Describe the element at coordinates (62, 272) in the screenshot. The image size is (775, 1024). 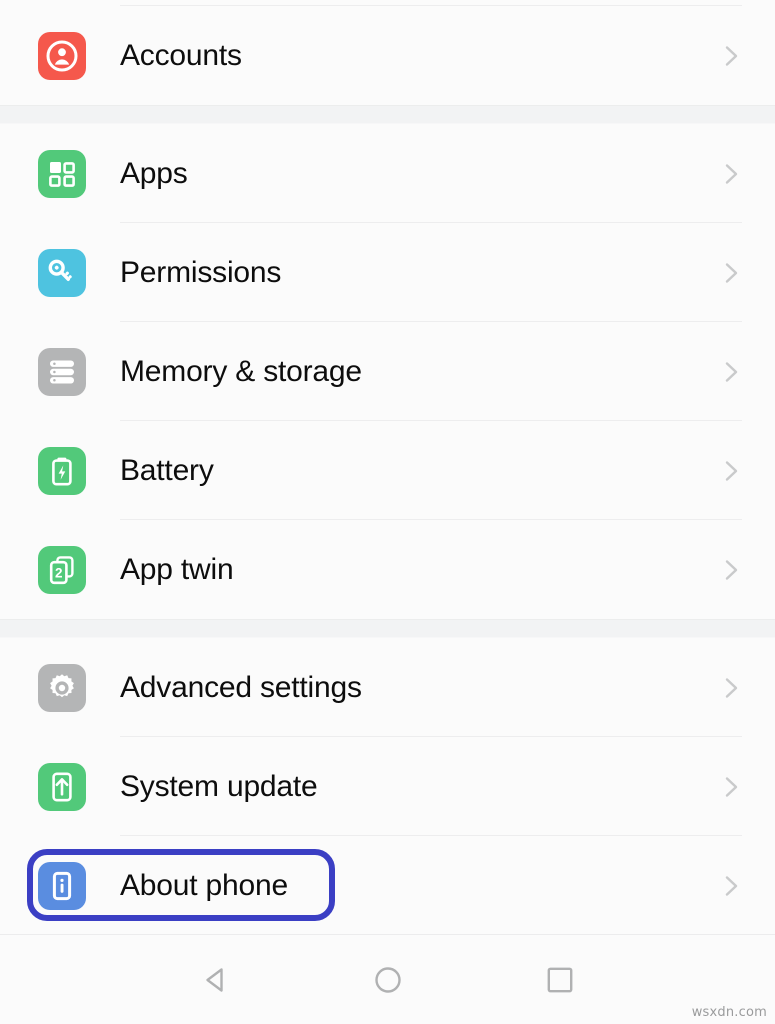
I see `key-icon` at that location.